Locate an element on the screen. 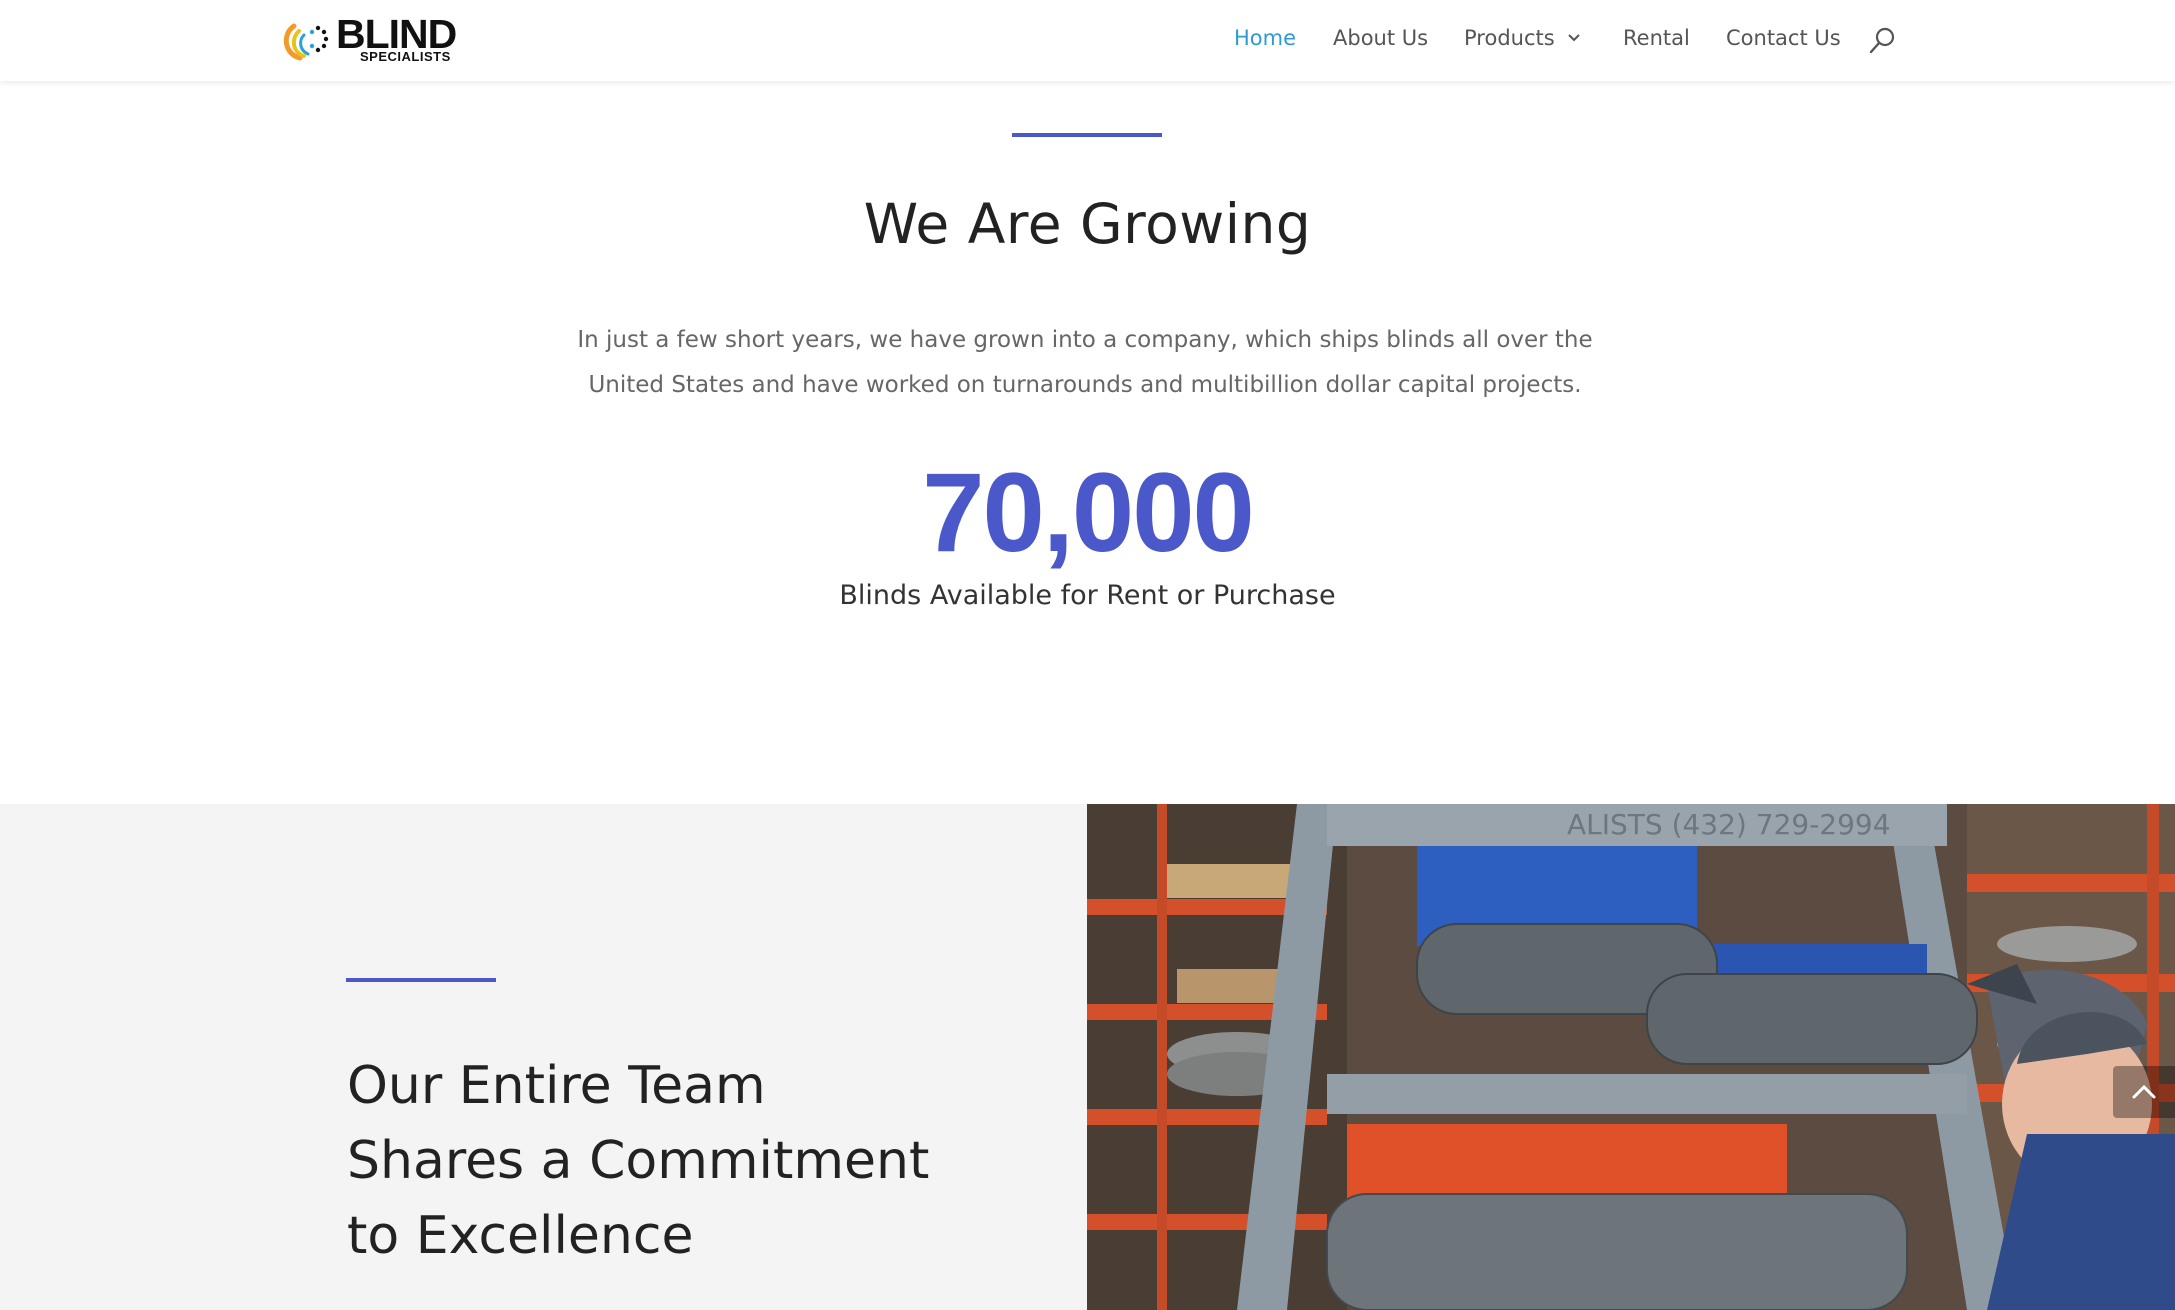 This screenshot has height=1310, width=2175. search-button is located at coordinates (1883, 41).